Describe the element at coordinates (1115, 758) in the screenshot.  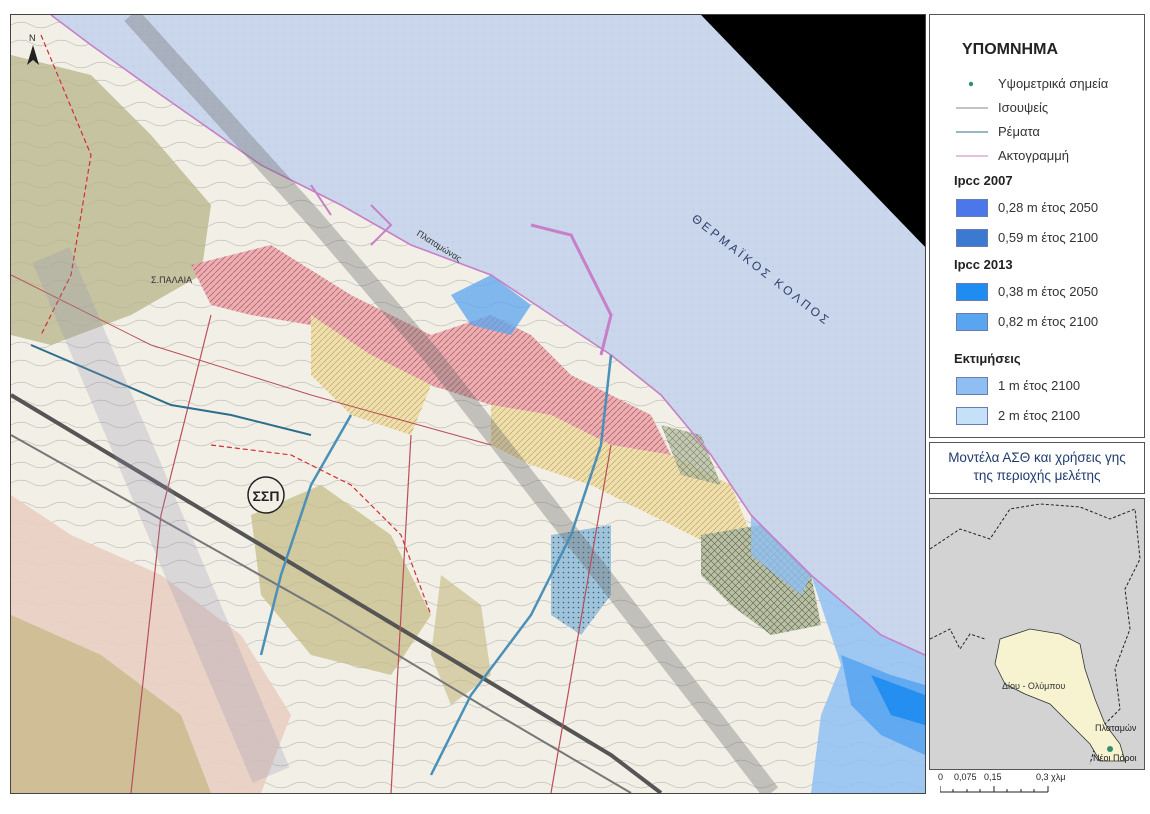
I see `town-label: Νέοι Πόροι` at that location.